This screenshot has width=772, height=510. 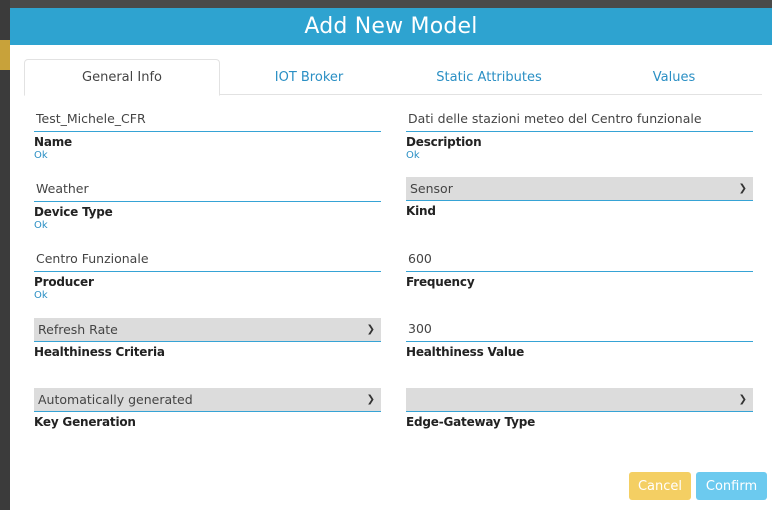 What do you see at coordinates (207, 400) in the screenshot?
I see `key-generation-select: Automatically generated ❯` at bounding box center [207, 400].